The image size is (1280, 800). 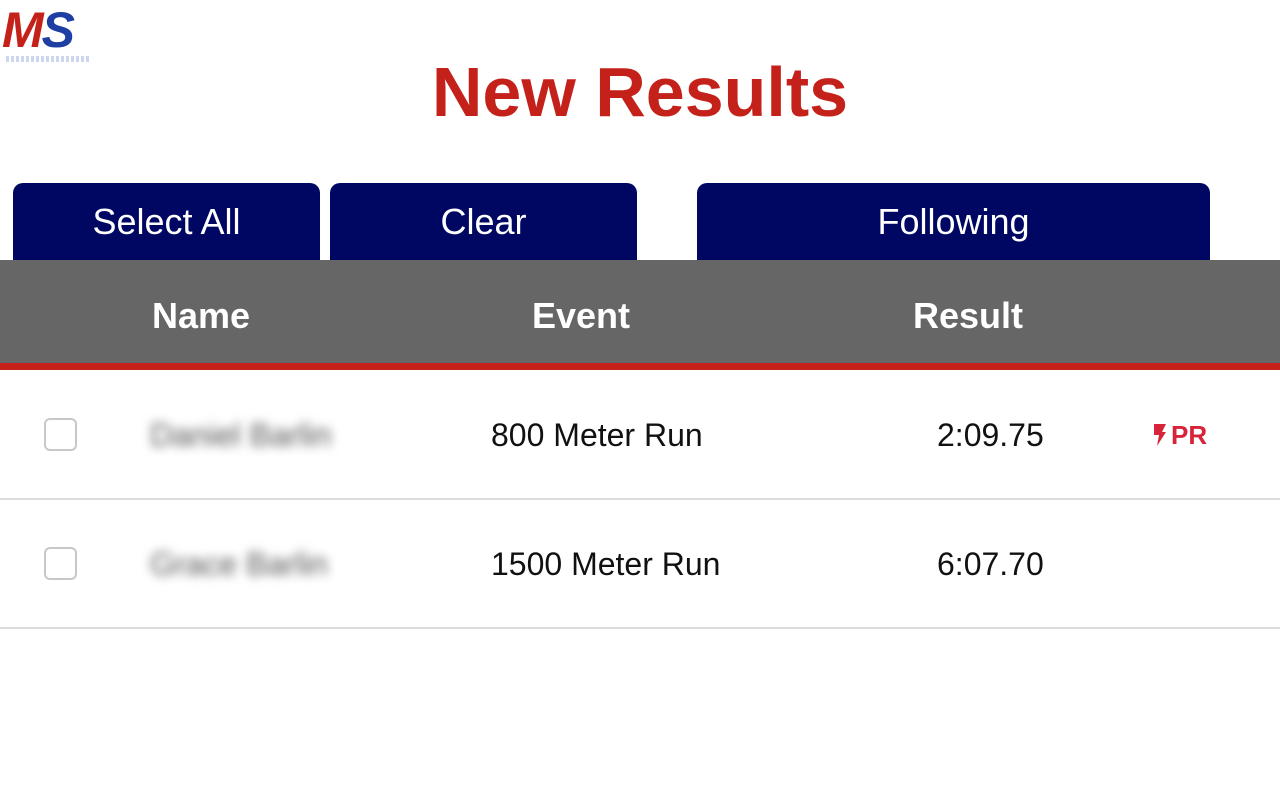 I want to click on athlete-name: Grace Barlin, so click(x=239, y=564).